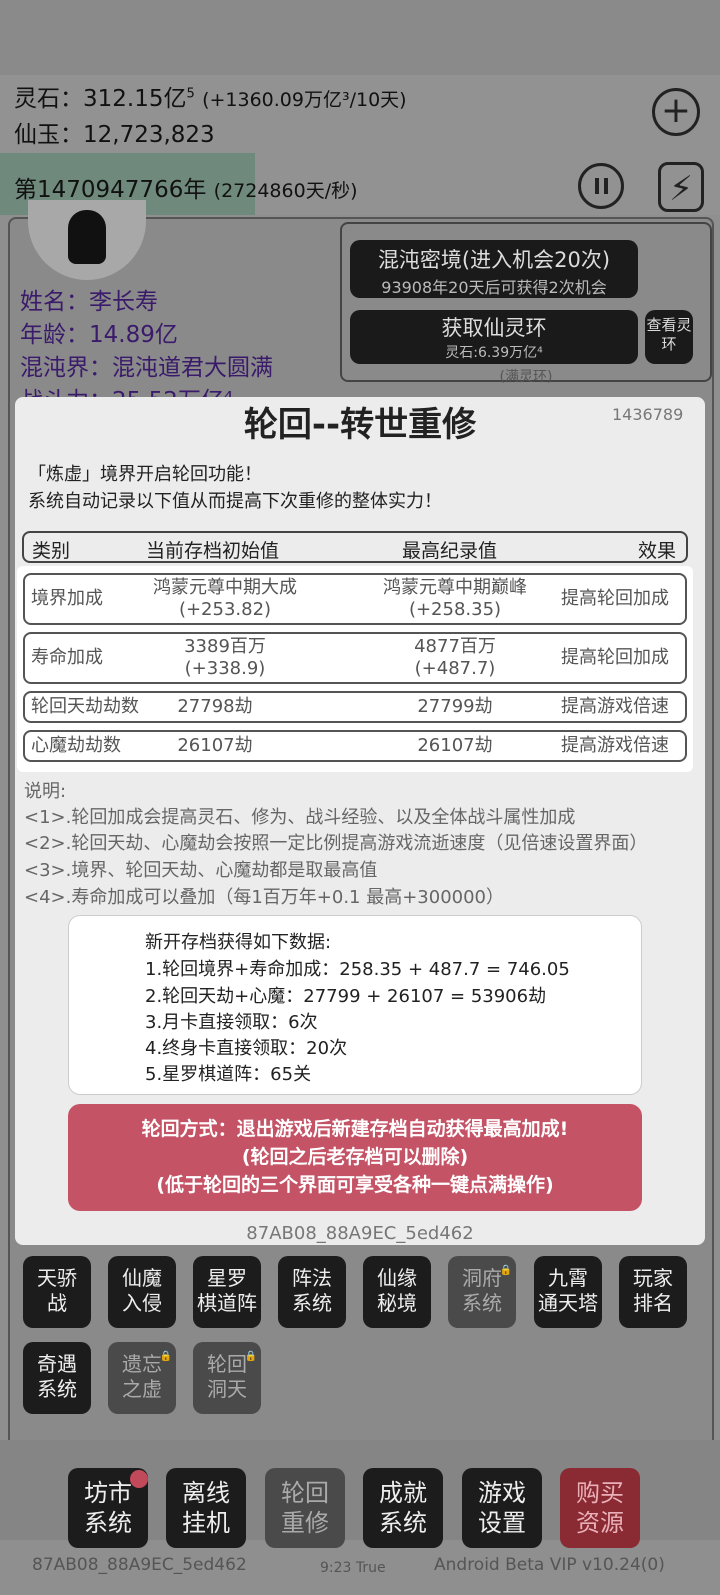  Describe the element at coordinates (657, 551) in the screenshot. I see `header-effect: 效果` at that location.